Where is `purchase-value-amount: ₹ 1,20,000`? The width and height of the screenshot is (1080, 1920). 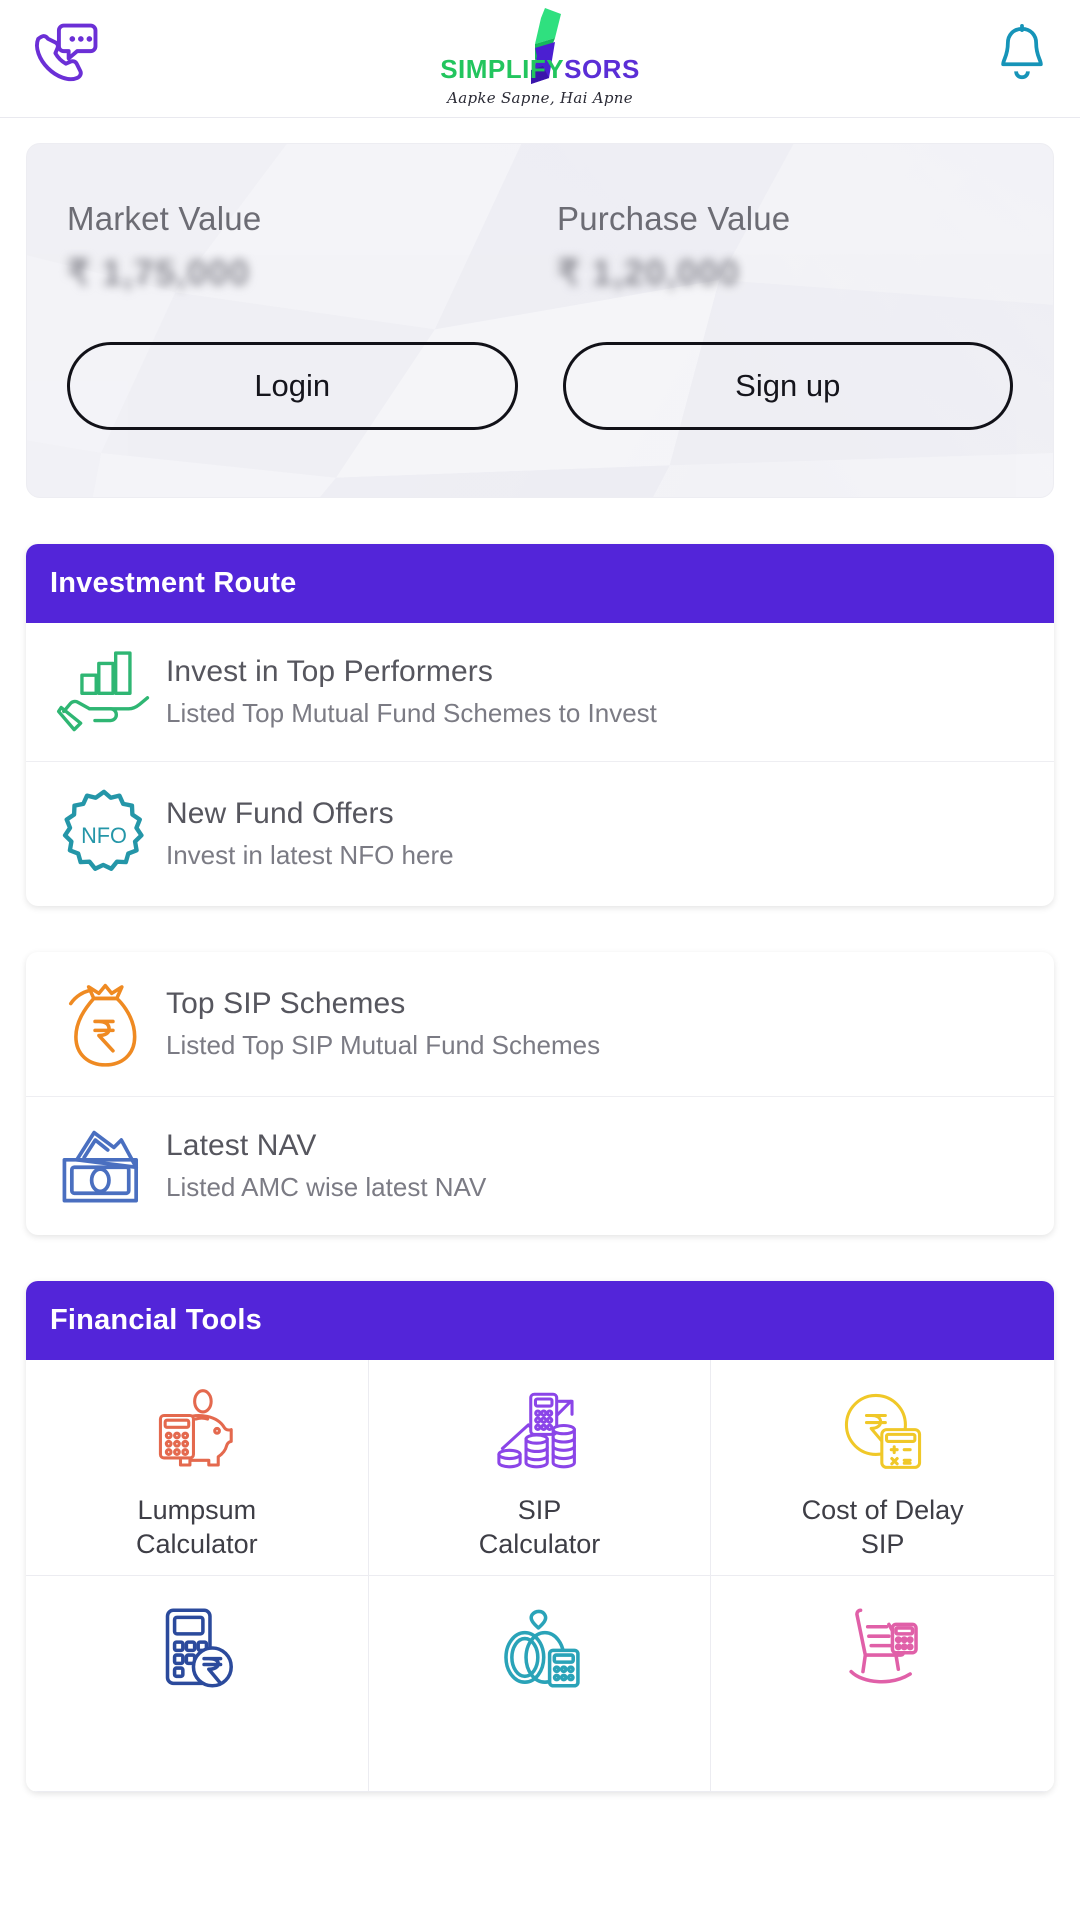 purchase-value-amount: ₹ 1,20,000 is located at coordinates (649, 272).